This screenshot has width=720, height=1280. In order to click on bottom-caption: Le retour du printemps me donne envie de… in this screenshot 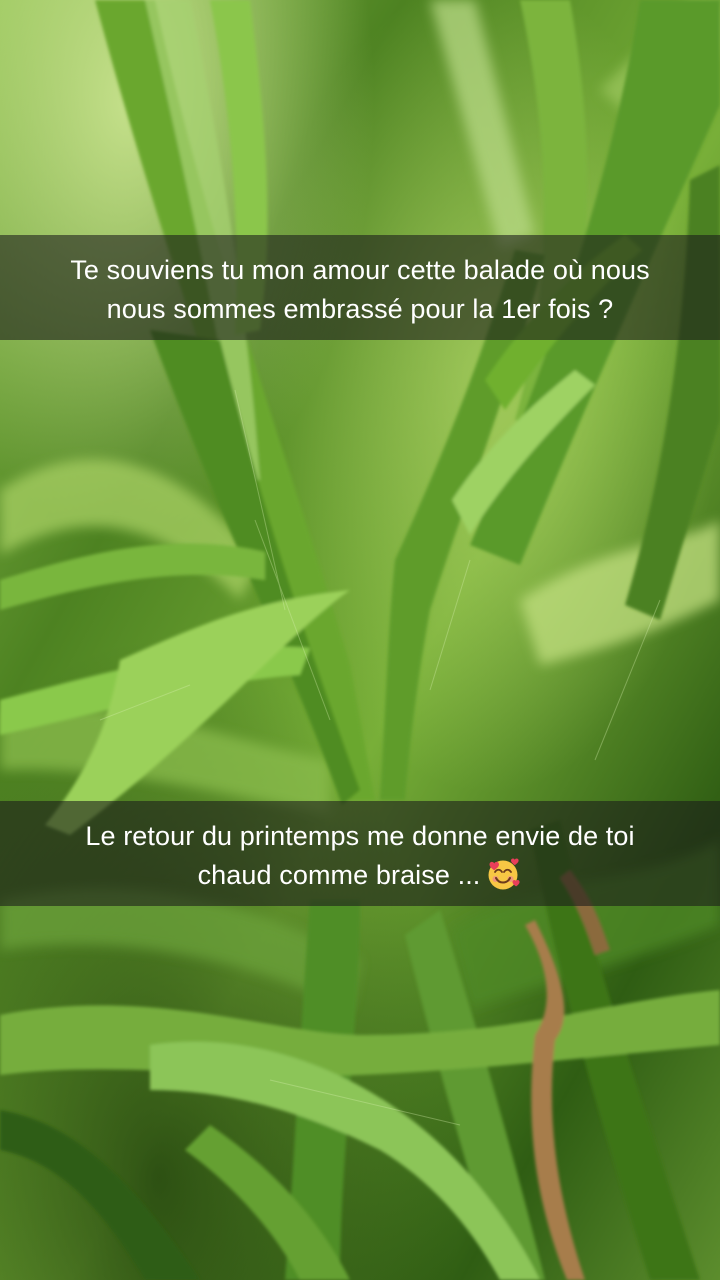, I will do `click(360, 853)`.